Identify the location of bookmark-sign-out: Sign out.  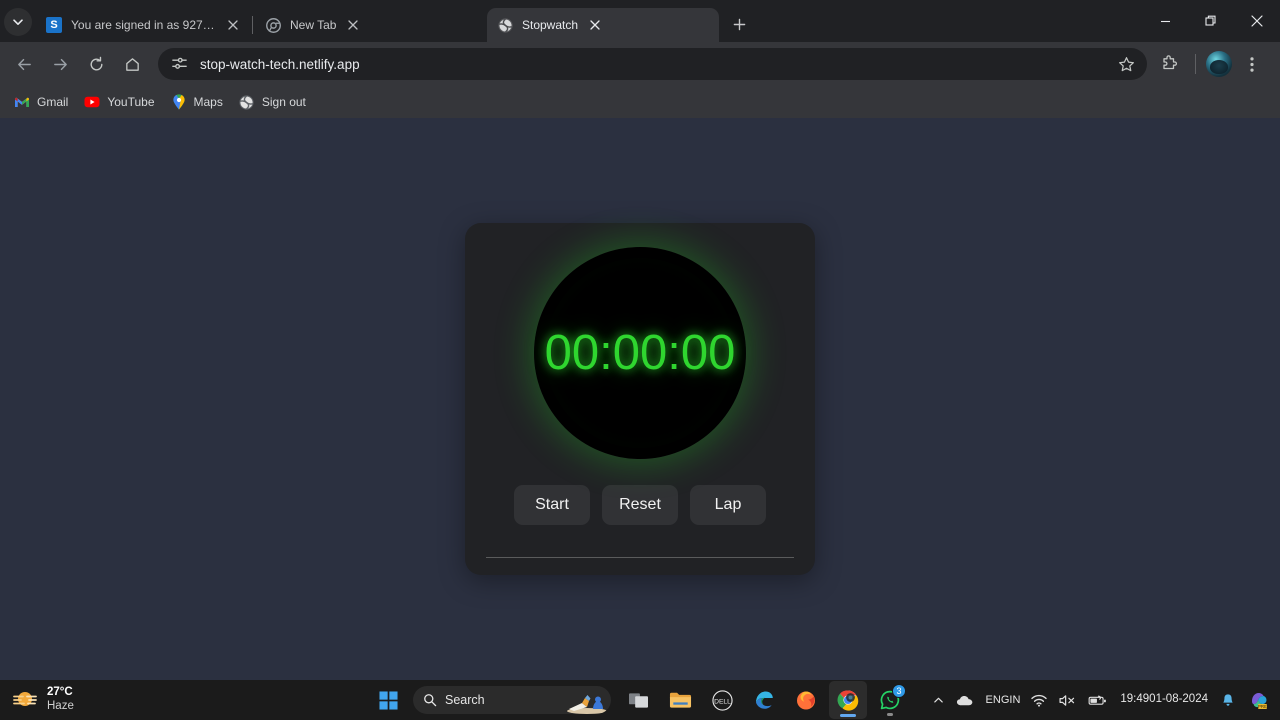
(274, 102).